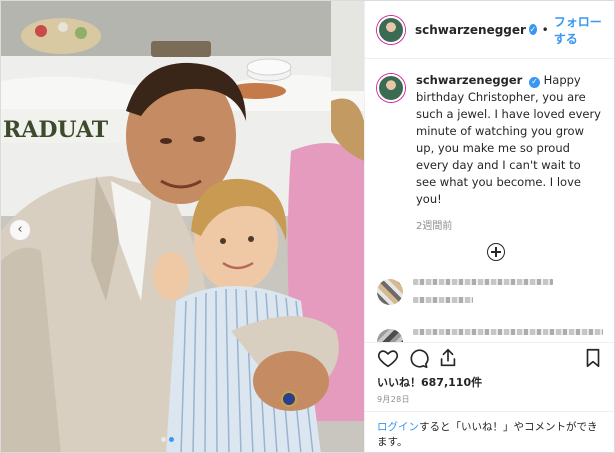  Describe the element at coordinates (171, 439) in the screenshot. I see `carousel-dot-active` at that location.